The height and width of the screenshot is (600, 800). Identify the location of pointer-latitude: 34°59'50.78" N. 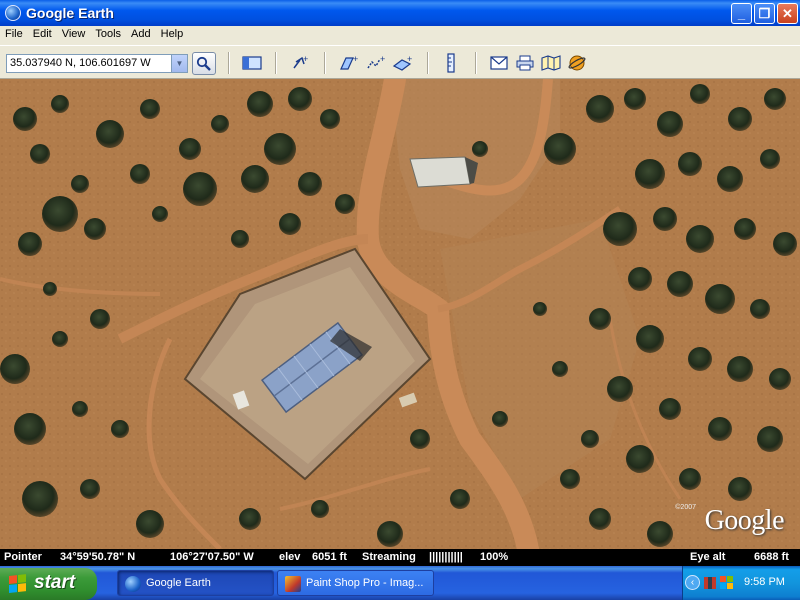
(98, 557).